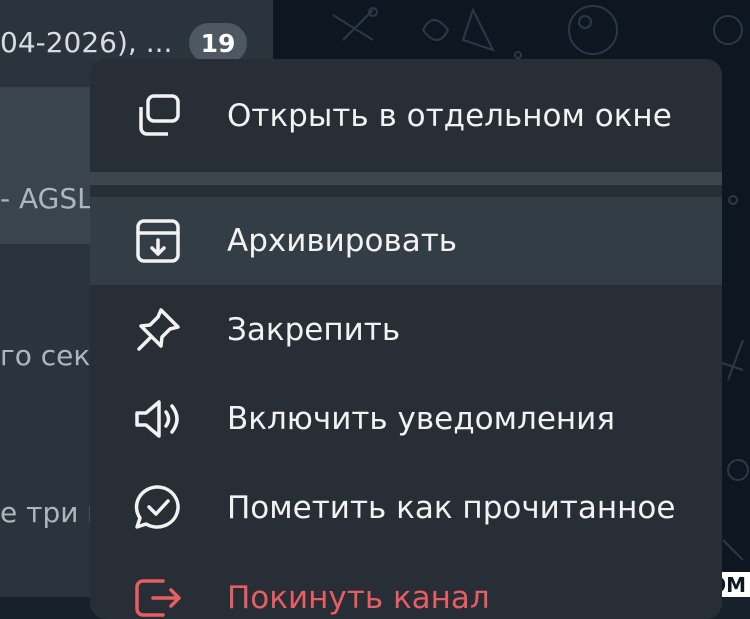  I want to click on menu-item-leave-channel: Покинуть канал, so click(406, 586).